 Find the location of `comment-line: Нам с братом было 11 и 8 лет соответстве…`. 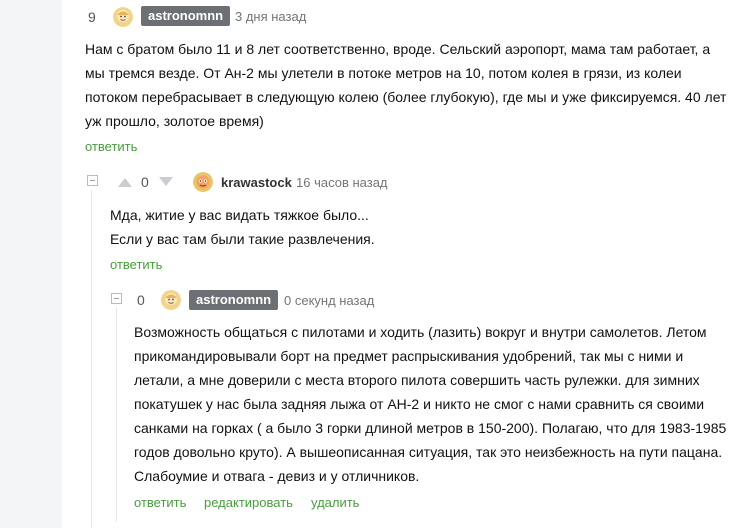

comment-line: Нам с братом было 11 и 8 лет соответстве… is located at coordinates (398, 49).